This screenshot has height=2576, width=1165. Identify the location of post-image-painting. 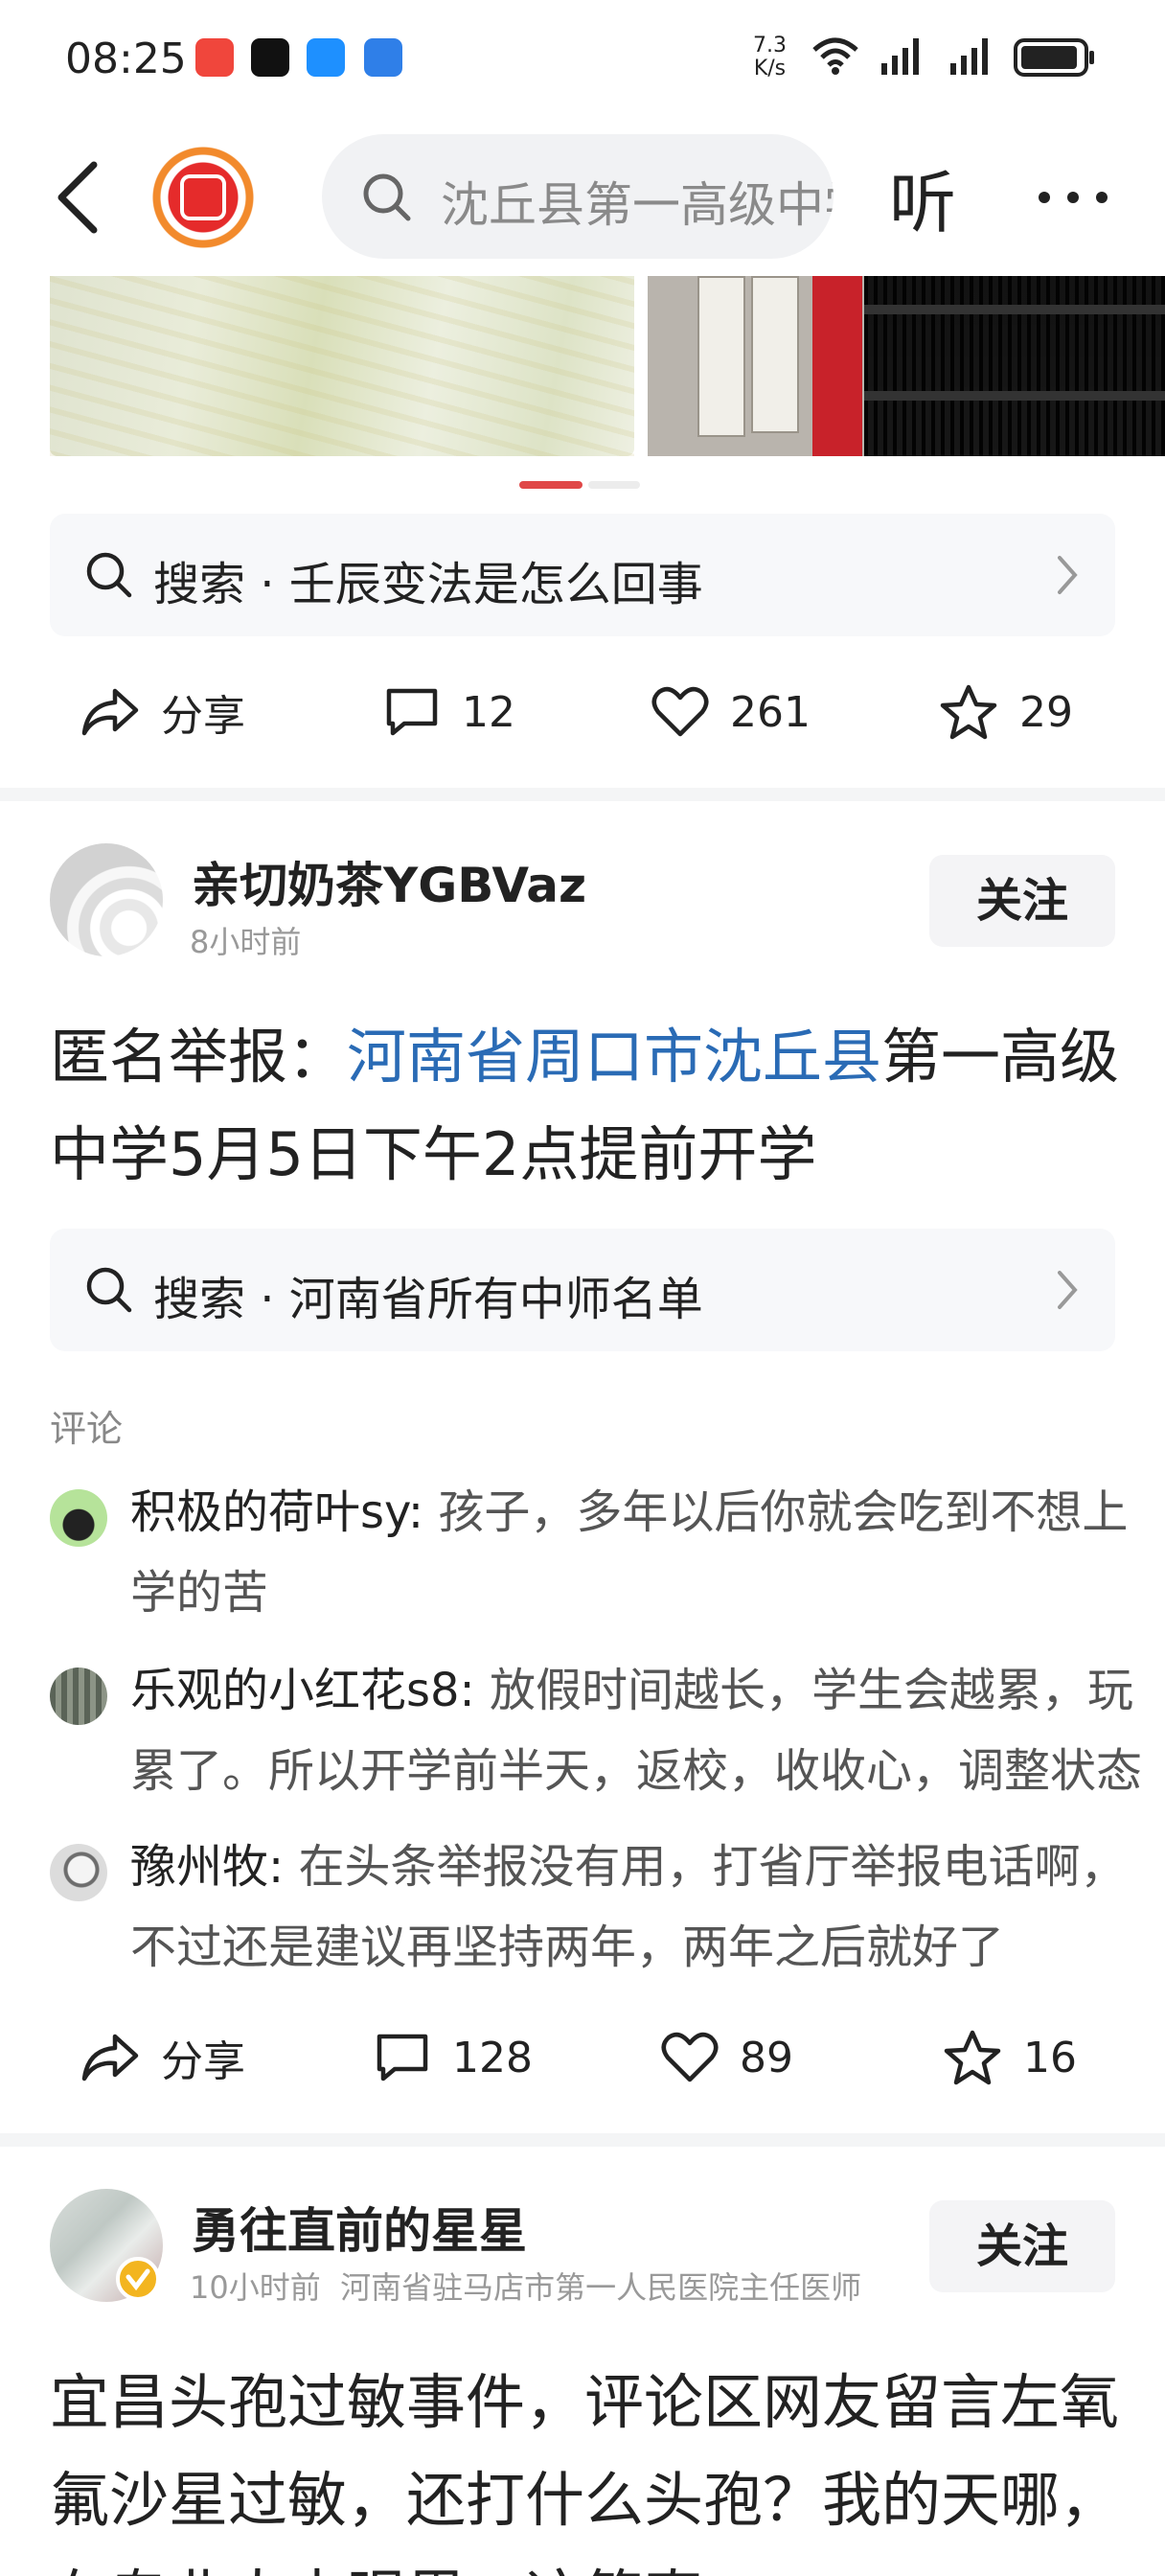
(342, 366).